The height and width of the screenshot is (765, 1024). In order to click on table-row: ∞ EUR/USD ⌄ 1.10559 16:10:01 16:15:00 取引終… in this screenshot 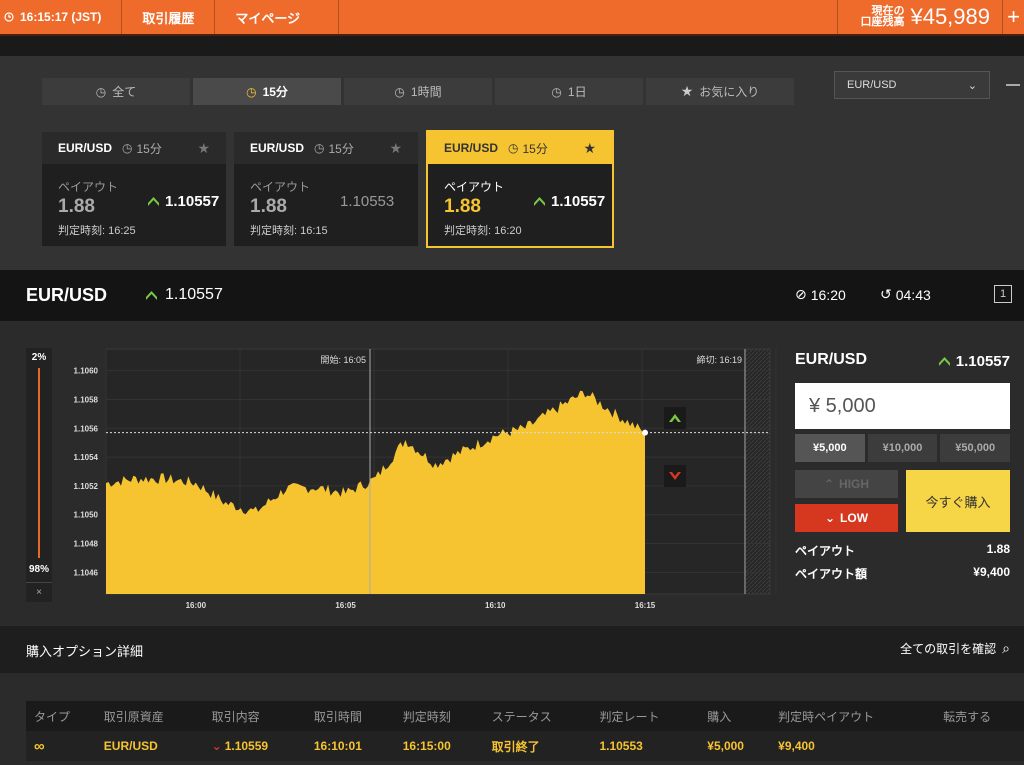, I will do `click(525, 746)`.